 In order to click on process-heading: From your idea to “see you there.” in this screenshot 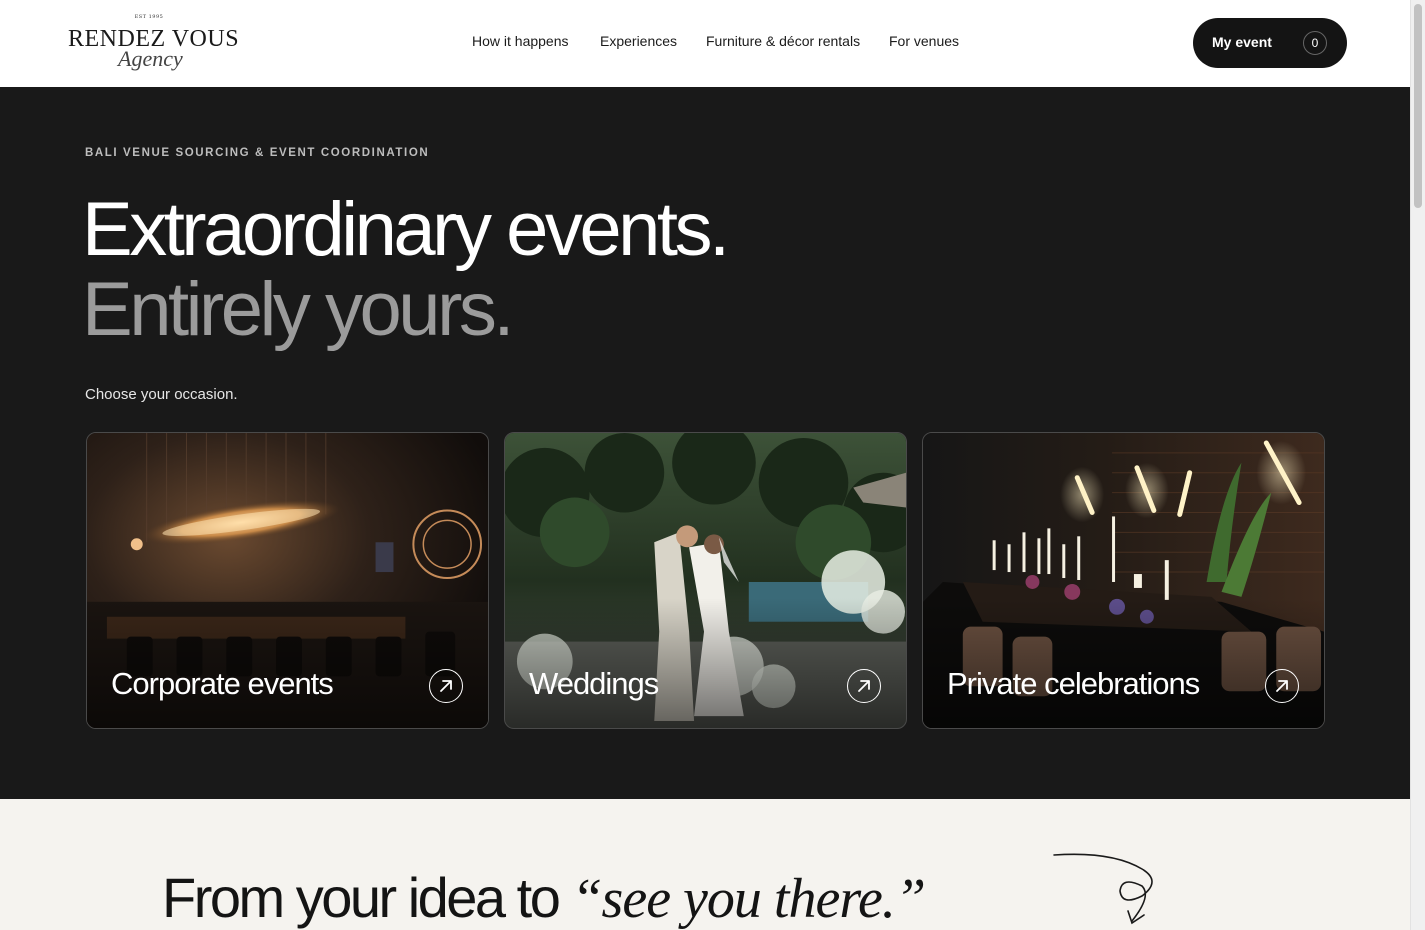, I will do `click(544, 897)`.